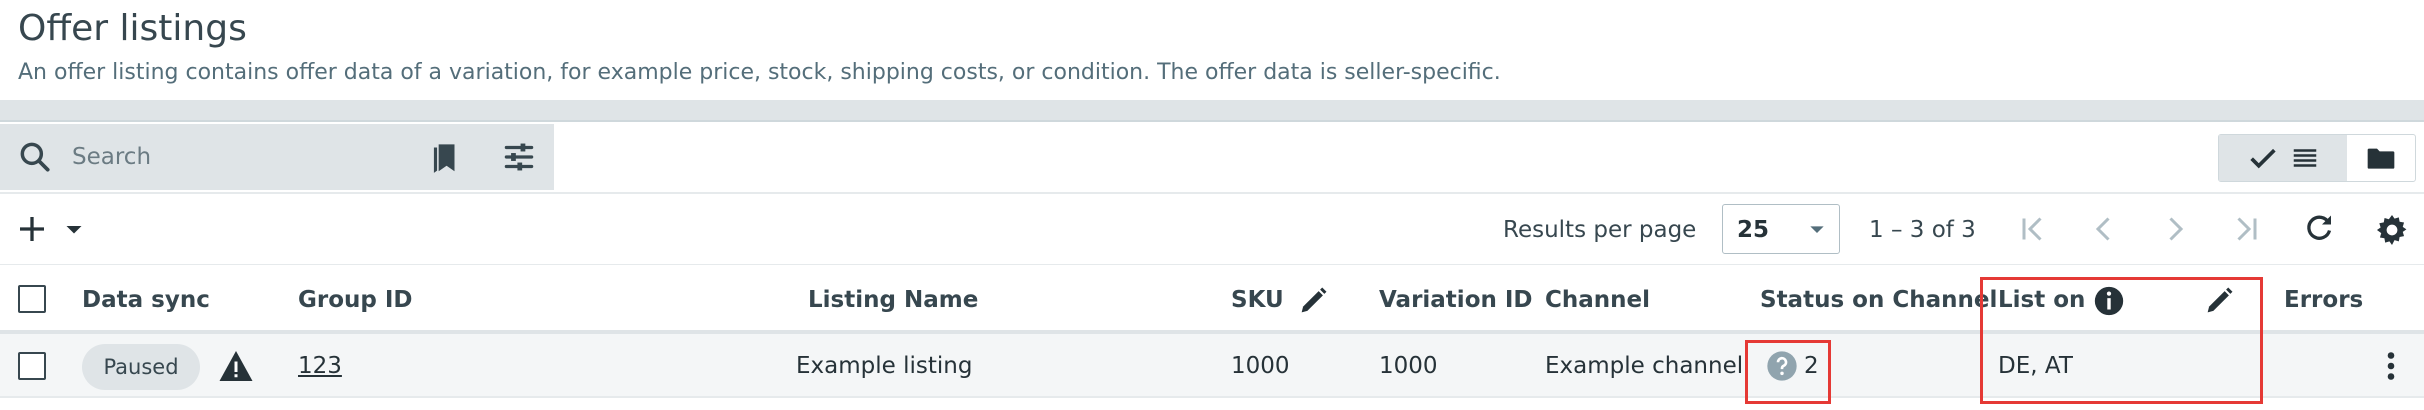  What do you see at coordinates (1922, 230) in the screenshot?
I see `pagination-range: 1 – 3 of 3` at bounding box center [1922, 230].